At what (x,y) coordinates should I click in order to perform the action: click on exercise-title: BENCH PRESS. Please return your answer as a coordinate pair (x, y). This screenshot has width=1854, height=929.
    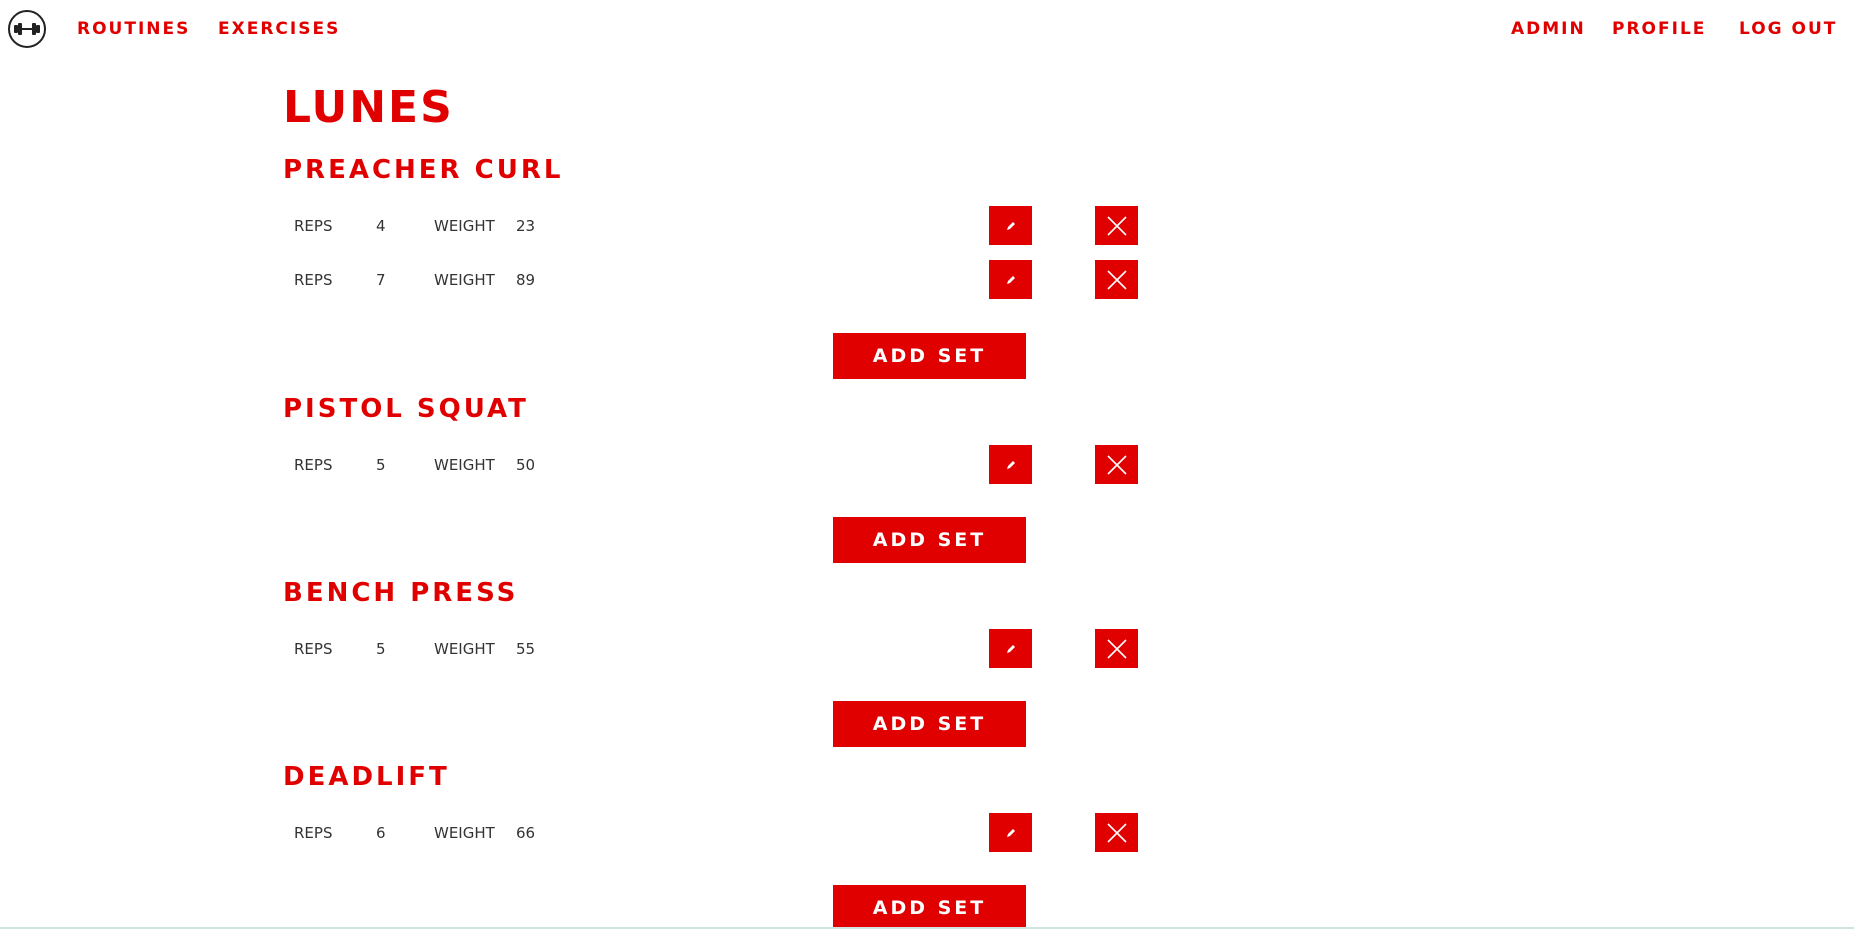
    Looking at the image, I should click on (401, 593).